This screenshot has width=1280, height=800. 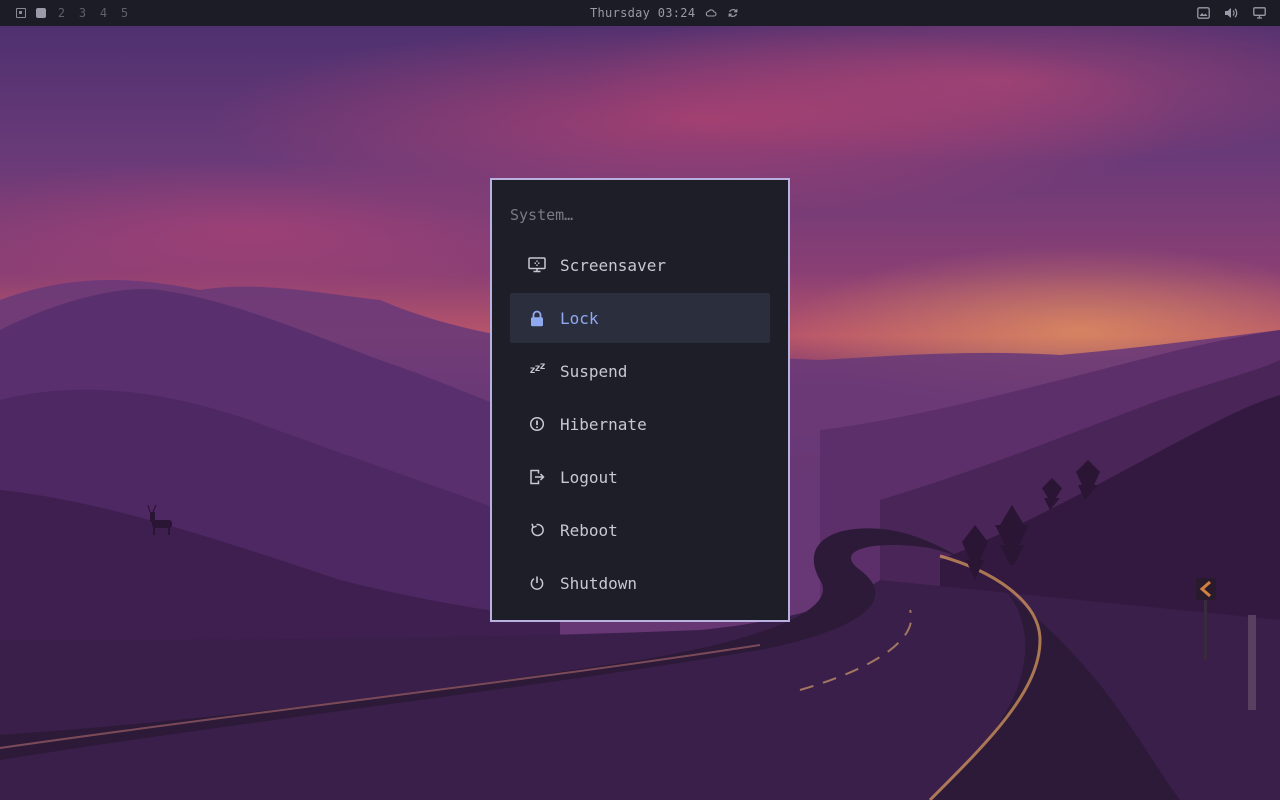 I want to click on logout-icon, so click(x=537, y=477).